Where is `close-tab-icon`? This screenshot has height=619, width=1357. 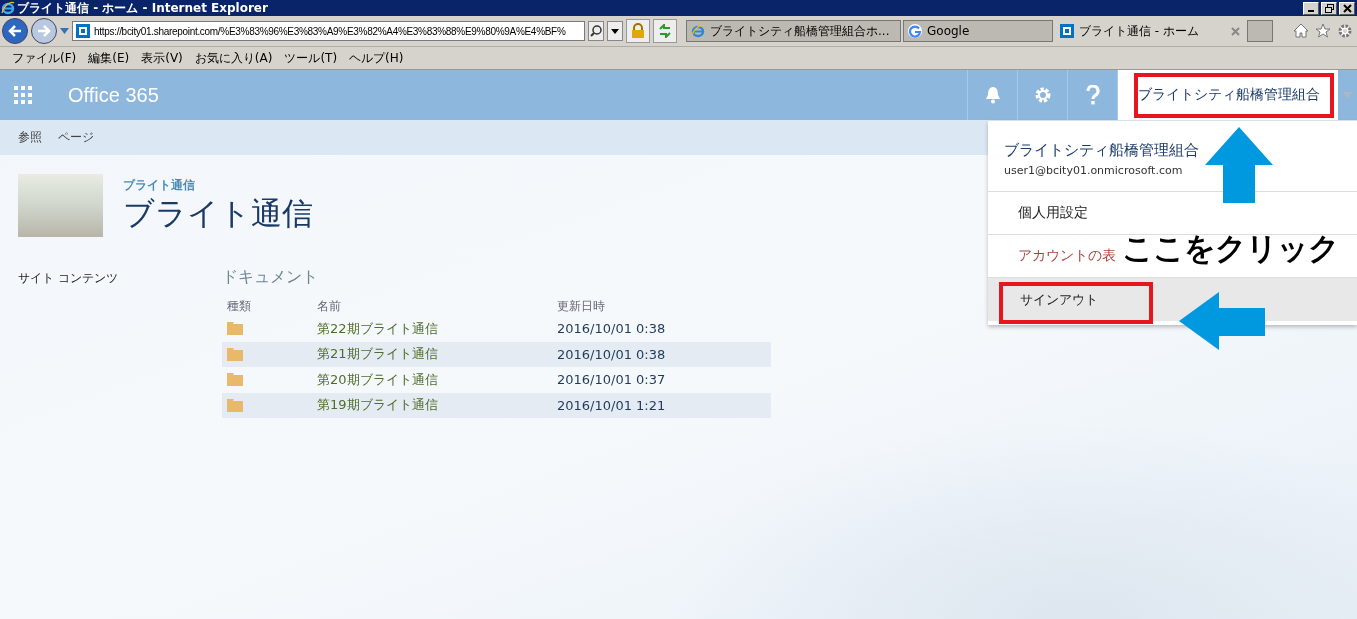
close-tab-icon is located at coordinates (1235, 31).